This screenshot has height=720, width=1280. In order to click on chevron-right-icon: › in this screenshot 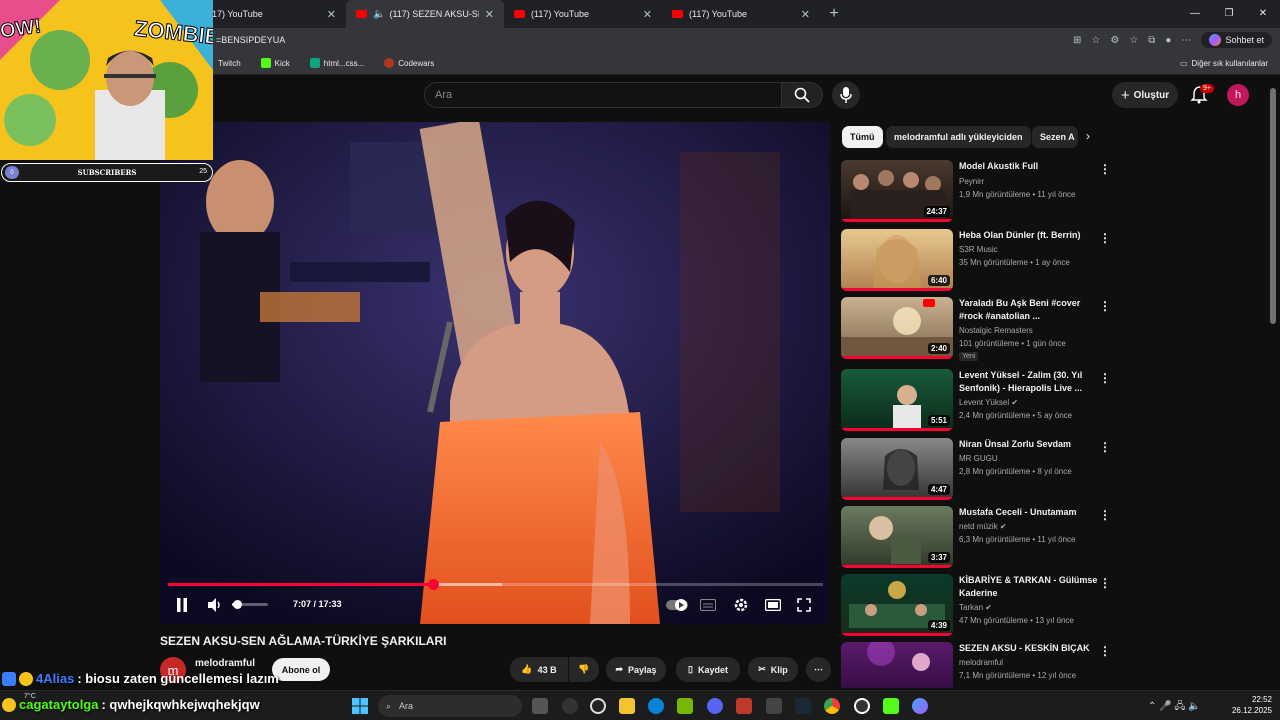, I will do `click(1088, 136)`.